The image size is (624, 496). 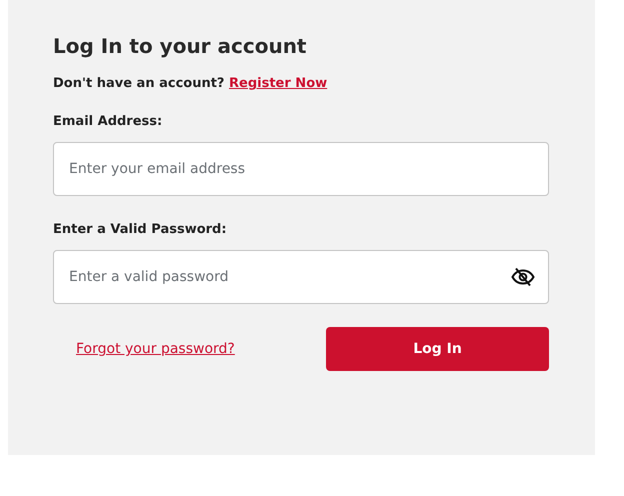 I want to click on page-title: Log In to your account, so click(x=180, y=46).